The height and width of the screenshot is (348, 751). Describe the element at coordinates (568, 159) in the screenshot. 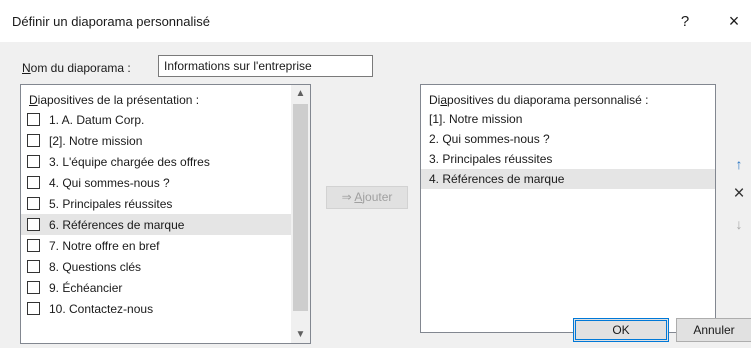

I see `custom-slide-list-item: 3. Principales réussites` at that location.